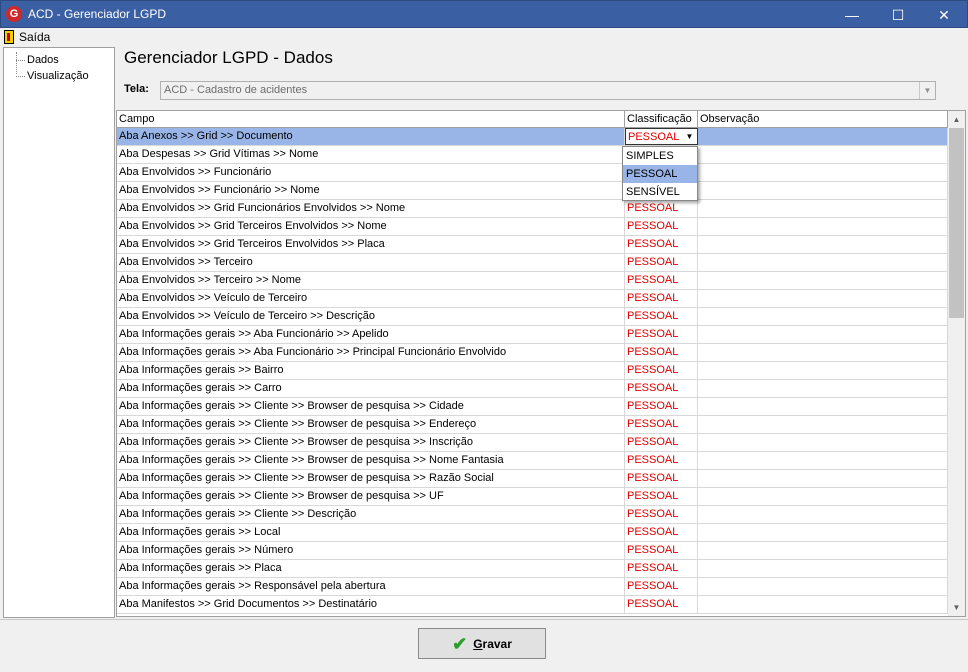 The height and width of the screenshot is (672, 968). Describe the element at coordinates (944, 15) in the screenshot. I see `close-button: ✕` at that location.